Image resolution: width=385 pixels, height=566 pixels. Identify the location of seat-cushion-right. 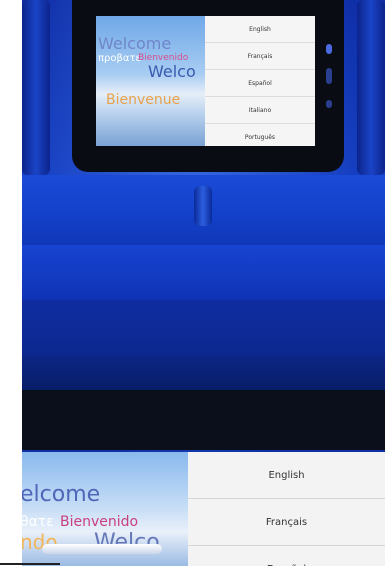
(371, 87).